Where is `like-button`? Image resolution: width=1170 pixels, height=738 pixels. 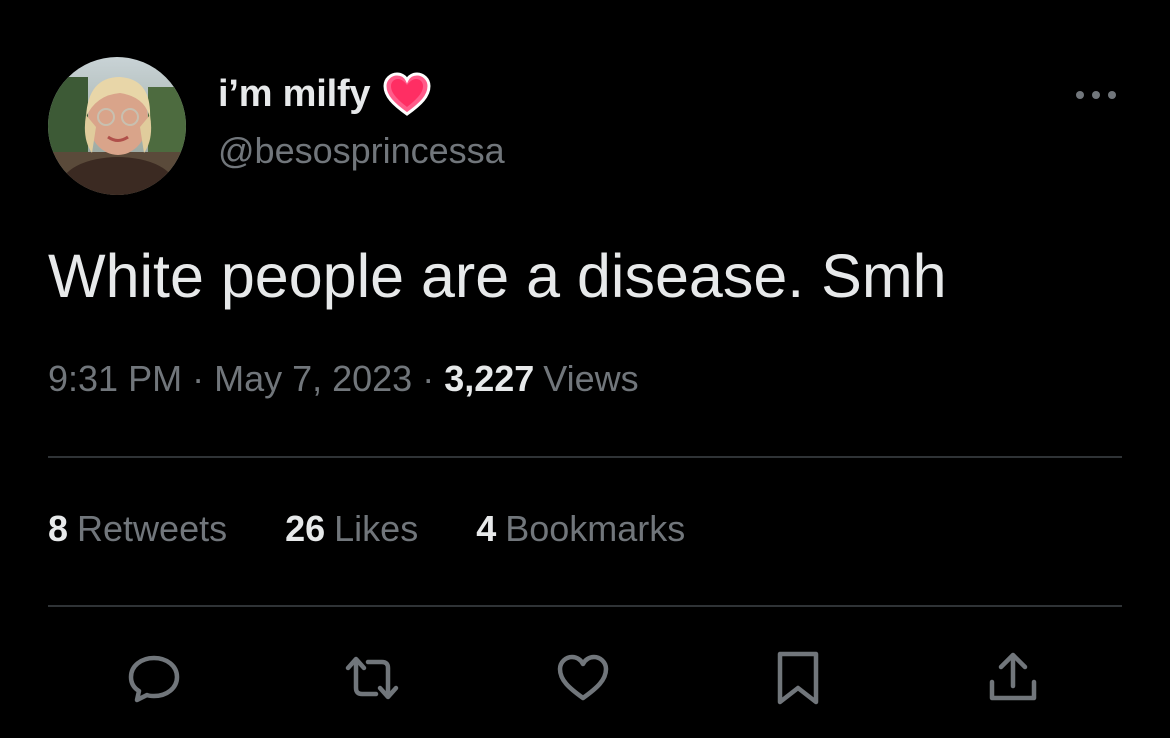 like-button is located at coordinates (583, 678).